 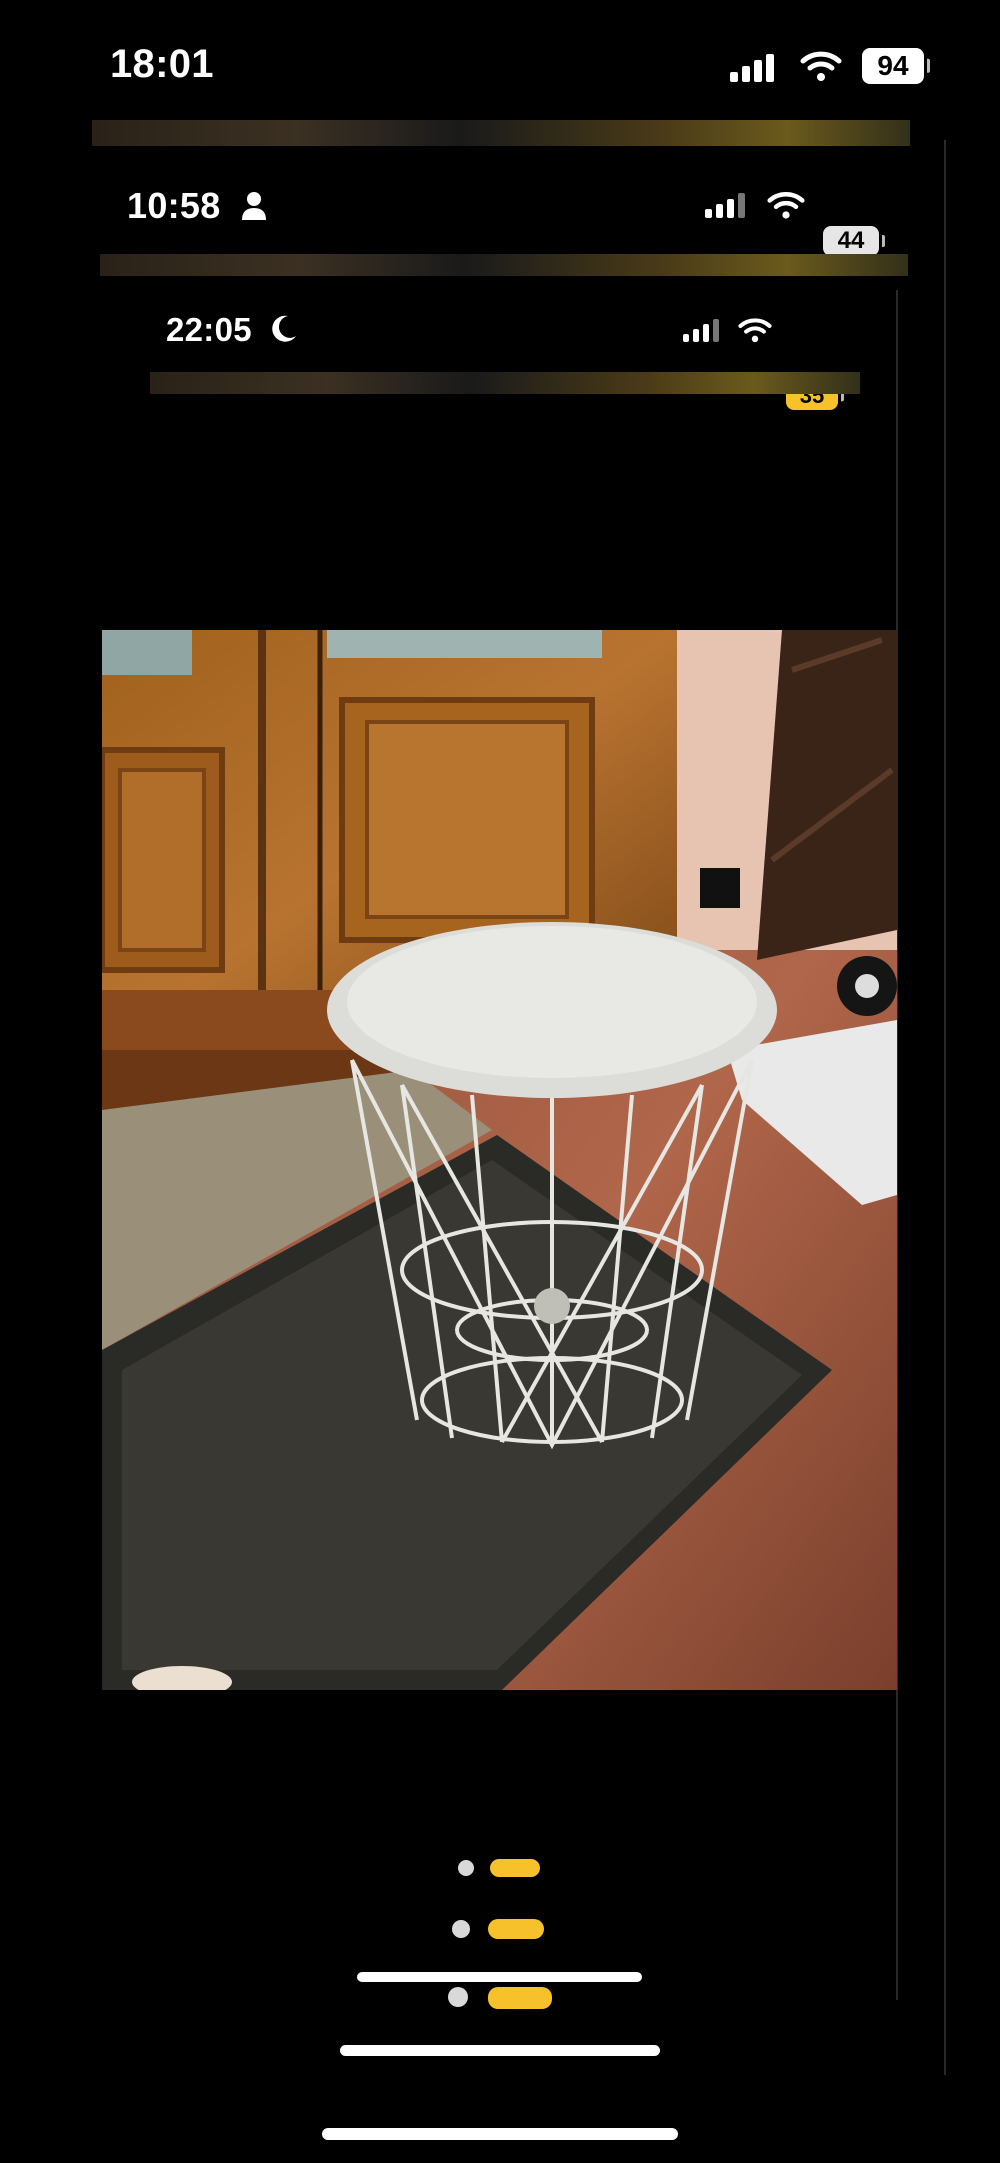 What do you see at coordinates (284, 328) in the screenshot?
I see `moon-icon` at bounding box center [284, 328].